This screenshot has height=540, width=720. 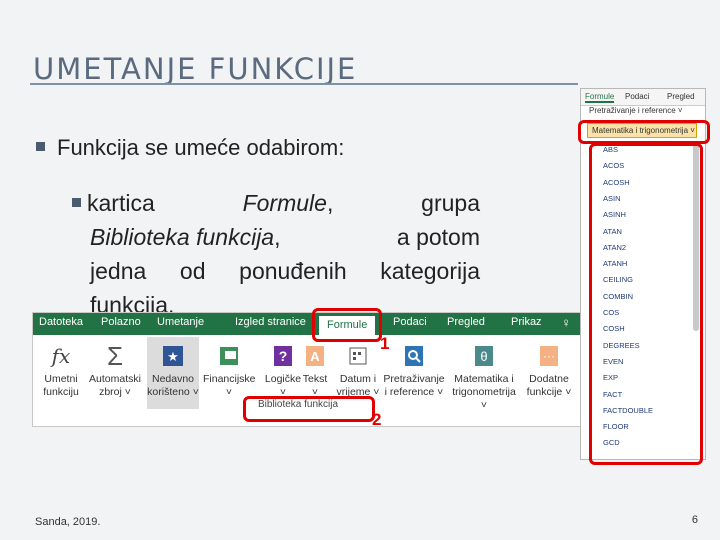 I want to click on autosum-button: Σ Automatski zbroj ˅, so click(x=115, y=373).